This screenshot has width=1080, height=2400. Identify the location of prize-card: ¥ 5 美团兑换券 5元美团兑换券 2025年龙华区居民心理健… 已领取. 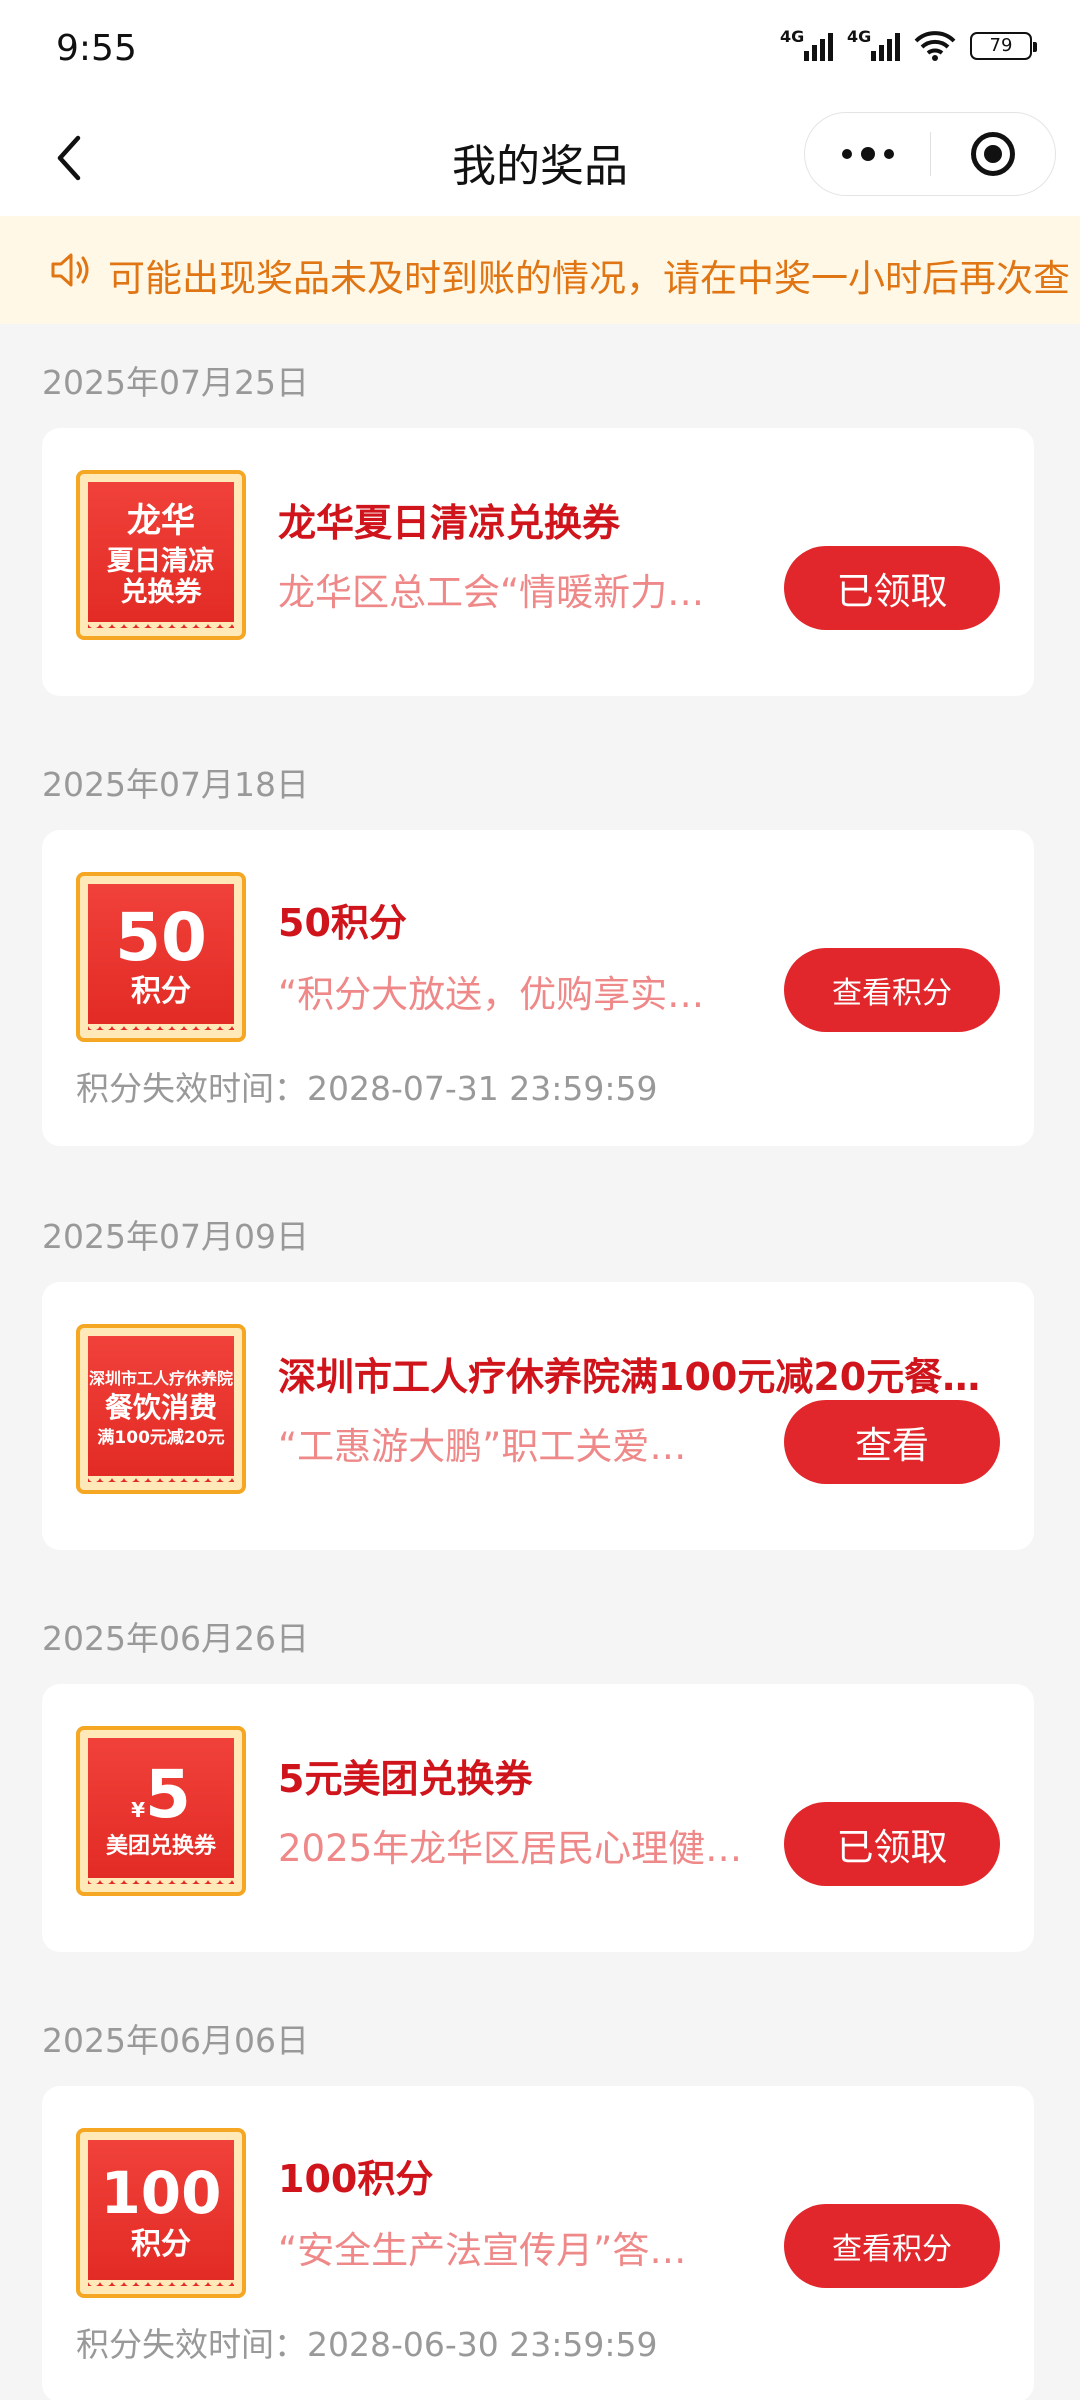
(538, 1818).